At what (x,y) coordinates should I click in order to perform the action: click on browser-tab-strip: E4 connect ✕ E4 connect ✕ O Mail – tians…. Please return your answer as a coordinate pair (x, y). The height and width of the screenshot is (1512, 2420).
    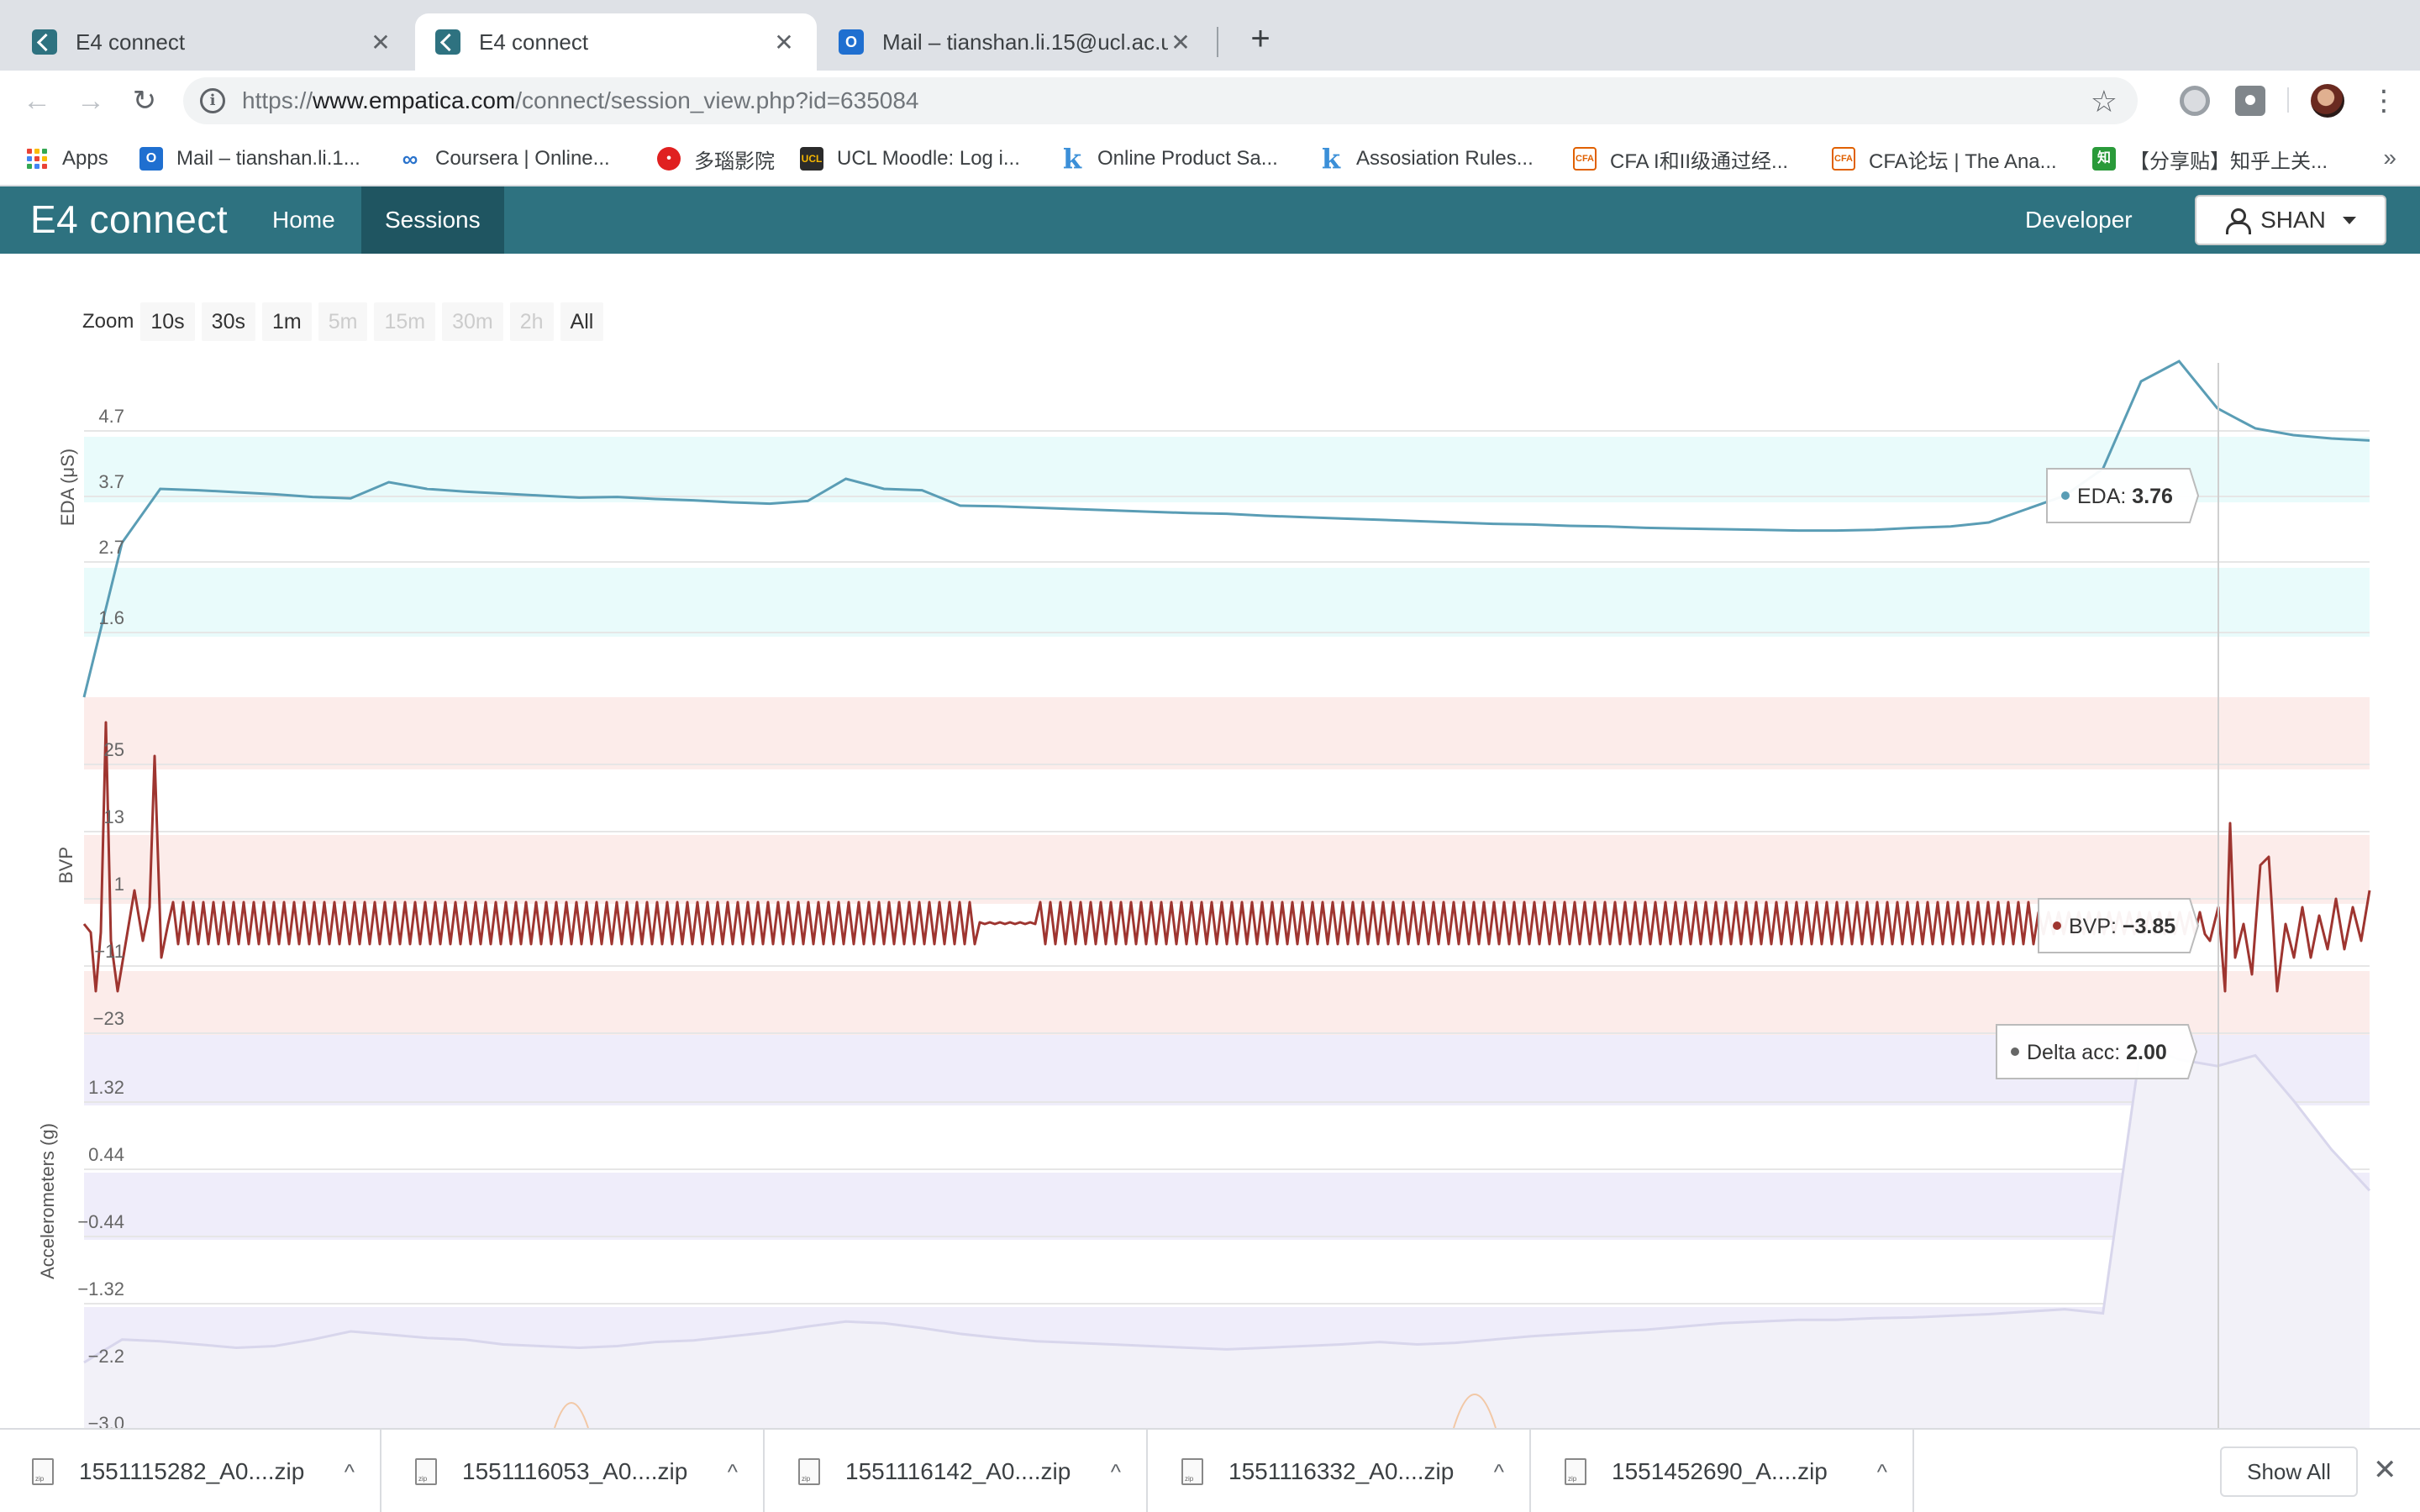
    Looking at the image, I should click on (1210, 35).